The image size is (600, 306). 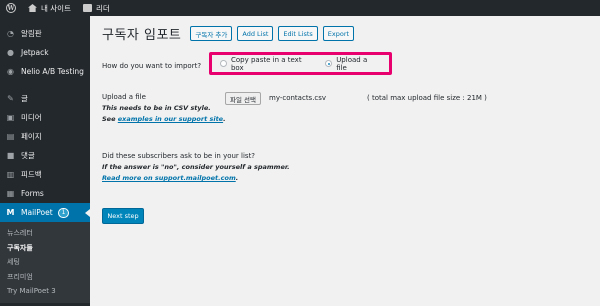 What do you see at coordinates (109, 119) in the screenshot?
I see `see-text: See` at bounding box center [109, 119].